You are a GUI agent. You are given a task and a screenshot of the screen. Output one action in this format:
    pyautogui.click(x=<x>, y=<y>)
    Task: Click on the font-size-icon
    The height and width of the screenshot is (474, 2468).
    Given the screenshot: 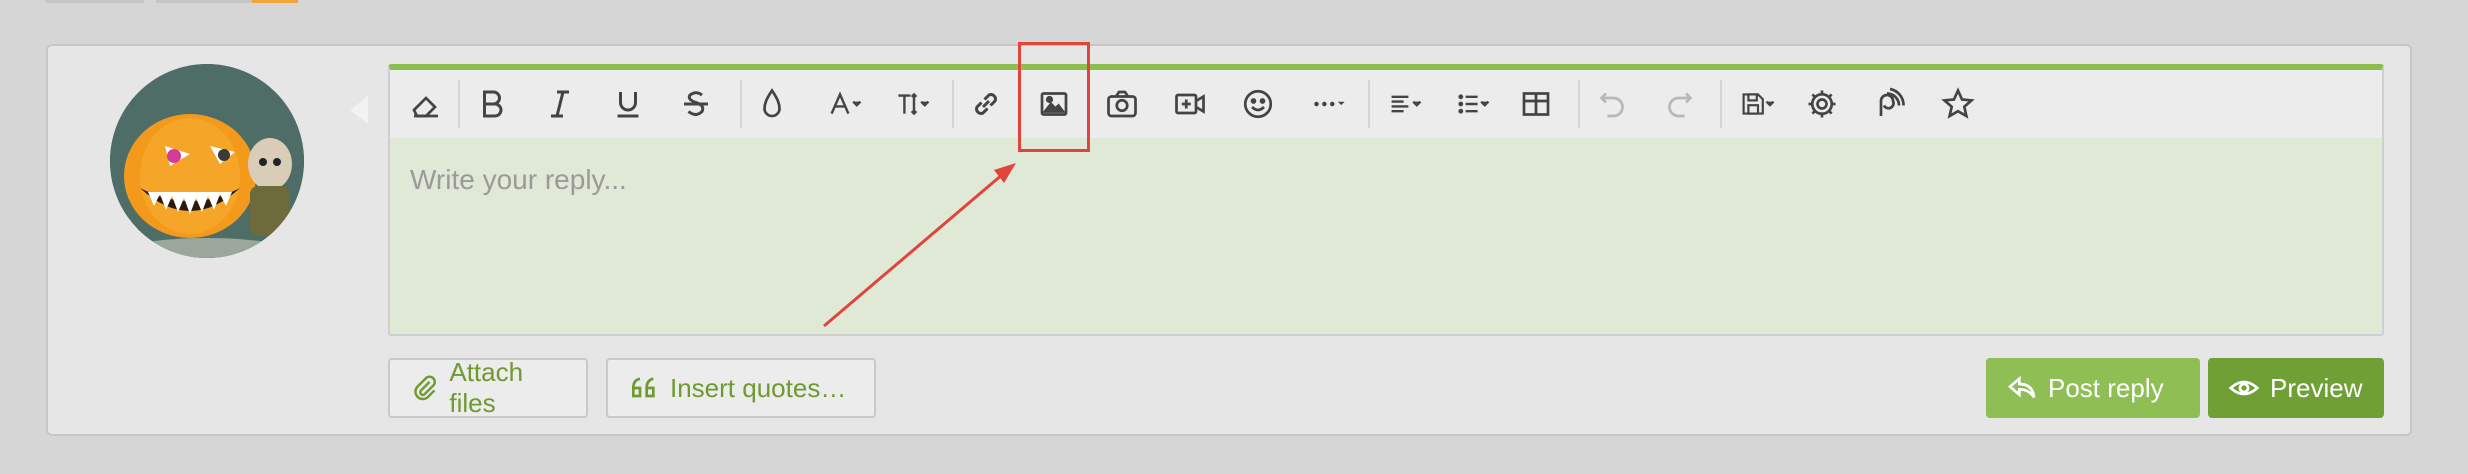 What is the action you would take?
    pyautogui.click(x=914, y=104)
    